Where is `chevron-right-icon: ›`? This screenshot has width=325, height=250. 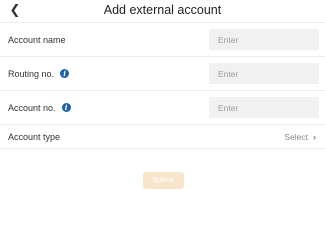 chevron-right-icon: › is located at coordinates (314, 136).